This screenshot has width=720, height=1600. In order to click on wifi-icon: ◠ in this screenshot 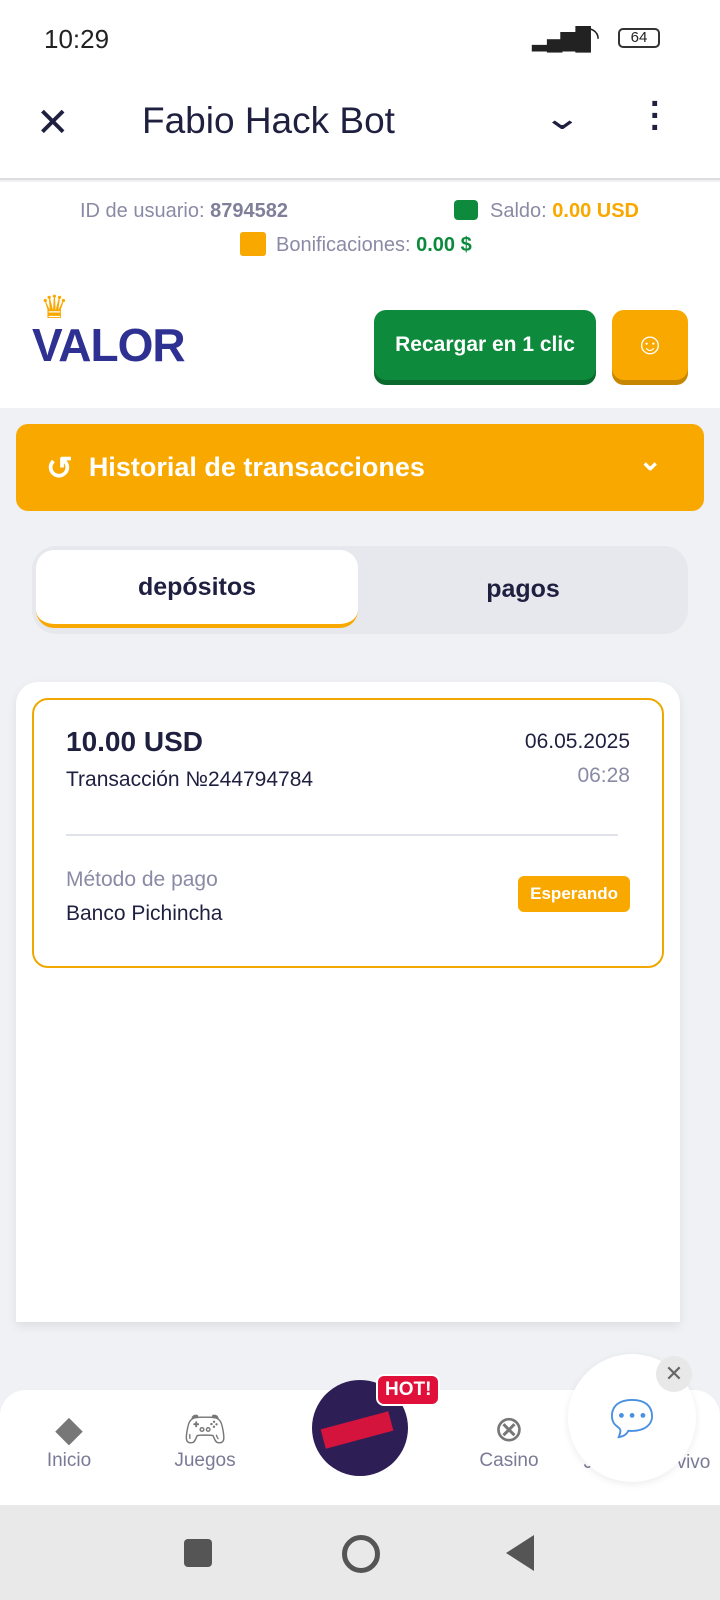, I will do `click(588, 36)`.